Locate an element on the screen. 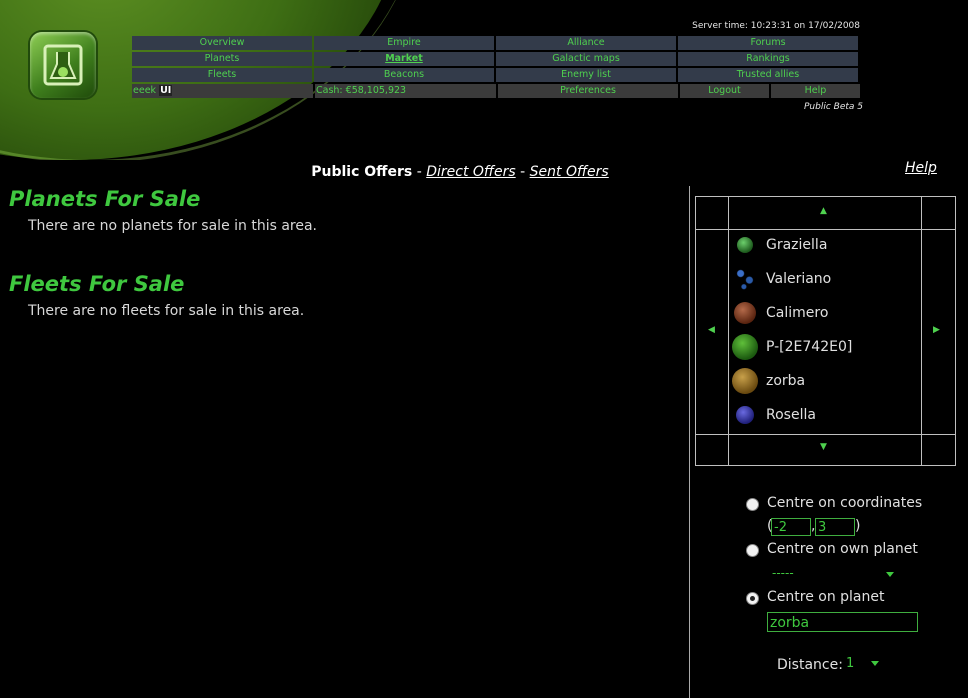 This screenshot has width=968, height=698. map-planet-row: Graziella is located at coordinates (780, 245).